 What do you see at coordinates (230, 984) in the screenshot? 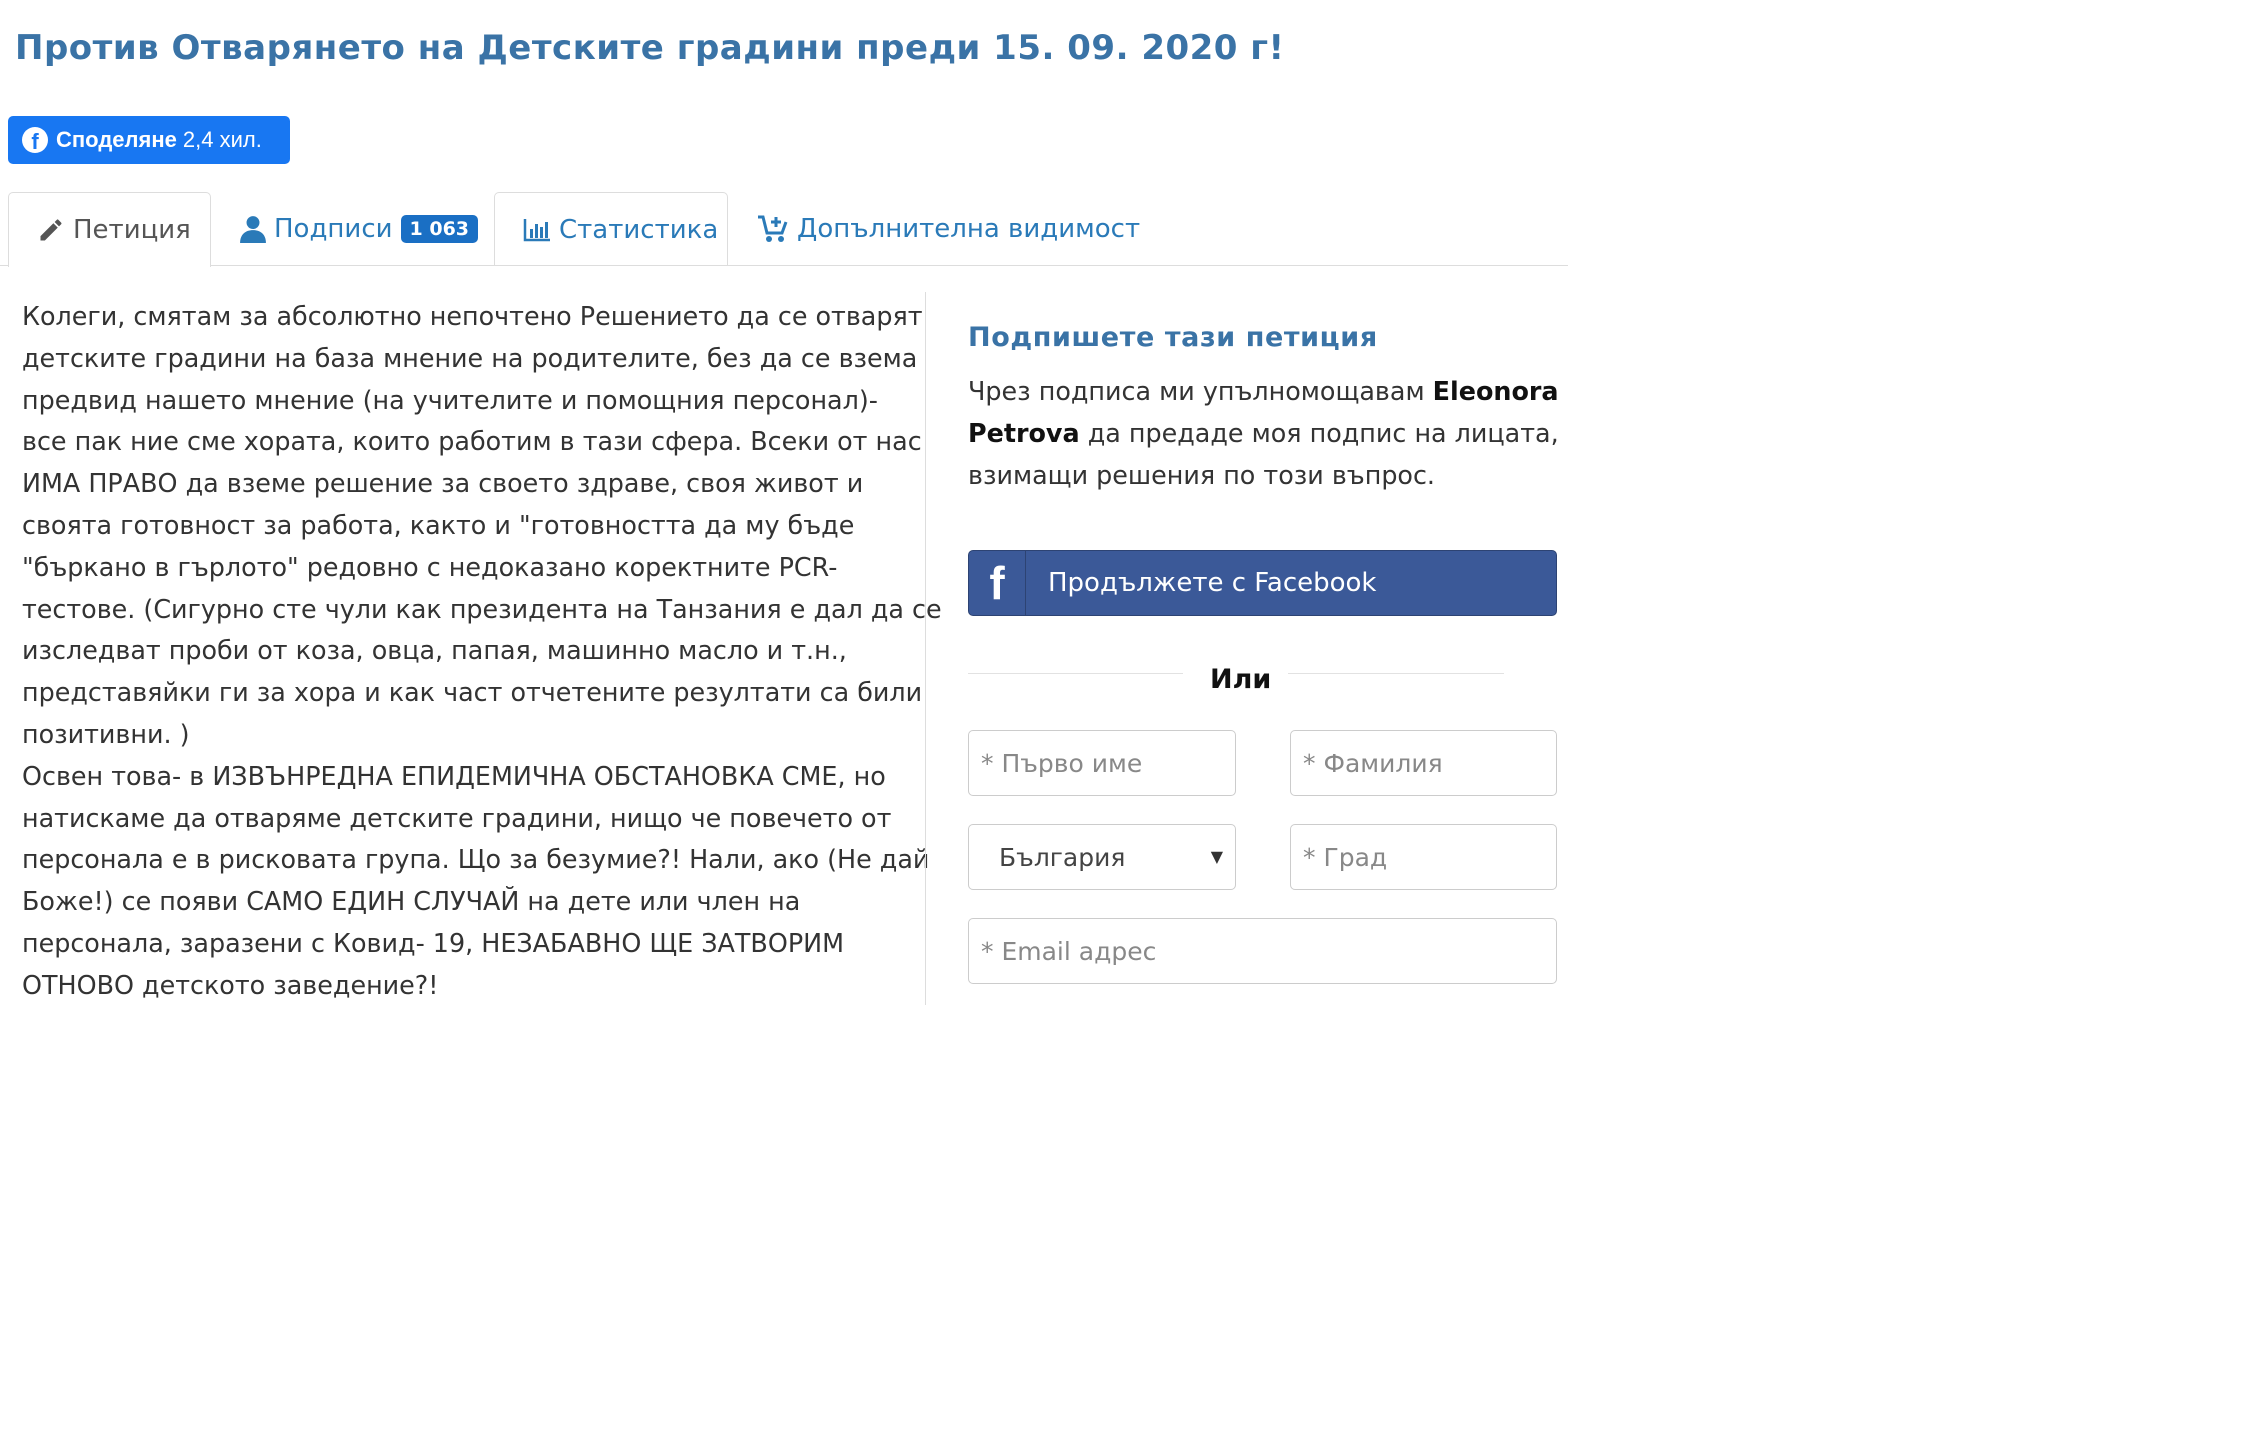
I see `petition-line: ОТНОВО детското заведение?!` at bounding box center [230, 984].